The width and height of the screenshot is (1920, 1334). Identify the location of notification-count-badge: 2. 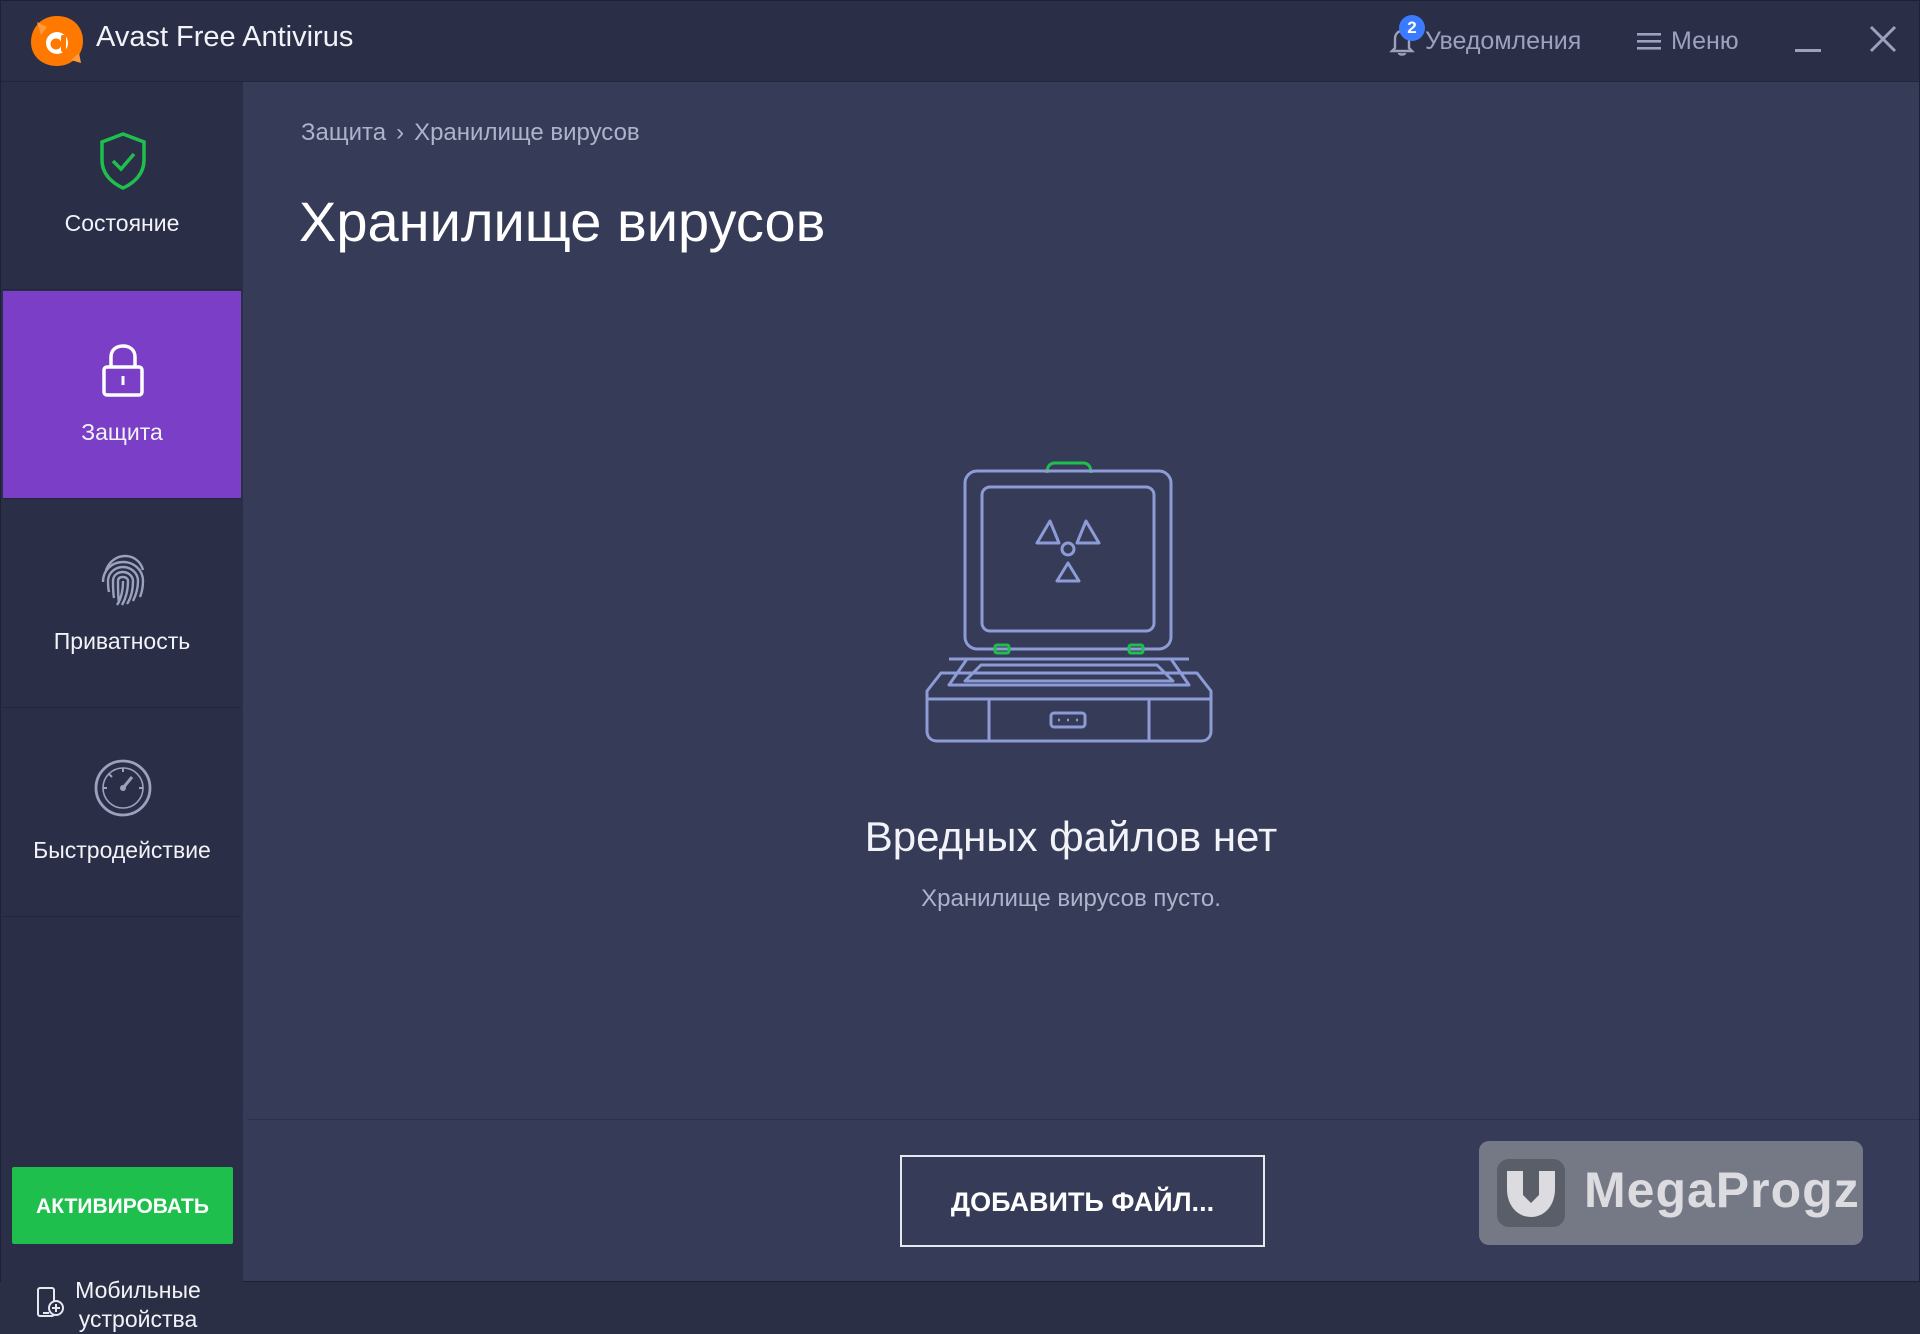
(1412, 28).